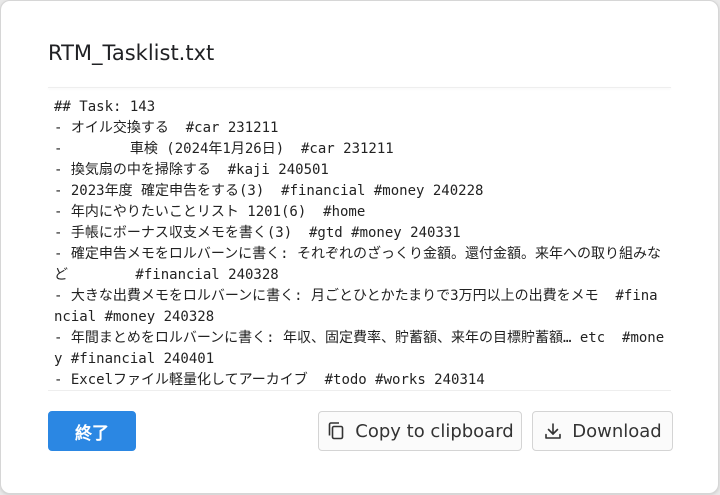 The height and width of the screenshot is (495, 720). I want to click on close-button-label: 終了, so click(92, 433).